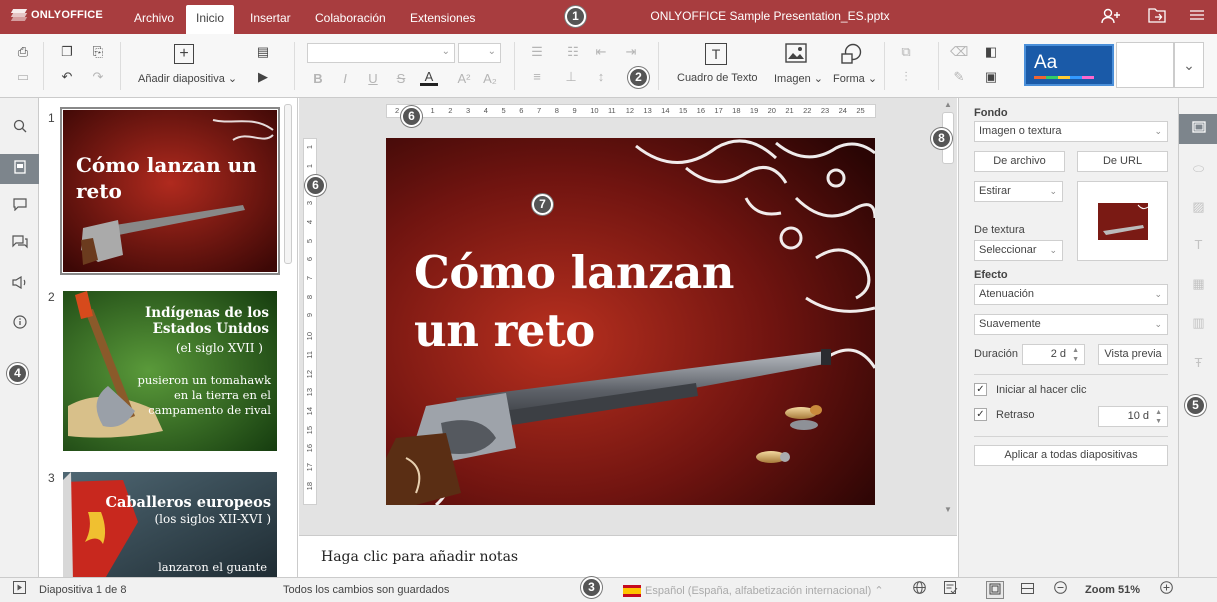 The image size is (1217, 602). What do you see at coordinates (479, 53) in the screenshot?
I see `font-size-select: ⌄` at bounding box center [479, 53].